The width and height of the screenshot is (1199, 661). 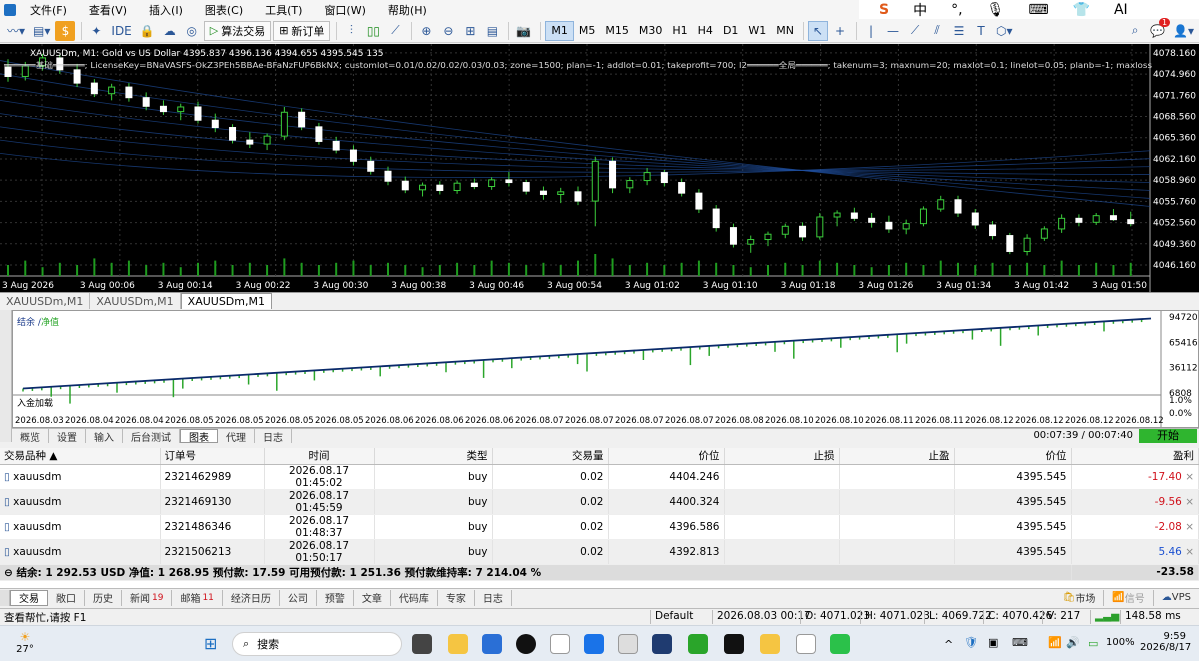 What do you see at coordinates (730, 31) in the screenshot?
I see `tf-d1: D1` at bounding box center [730, 31].